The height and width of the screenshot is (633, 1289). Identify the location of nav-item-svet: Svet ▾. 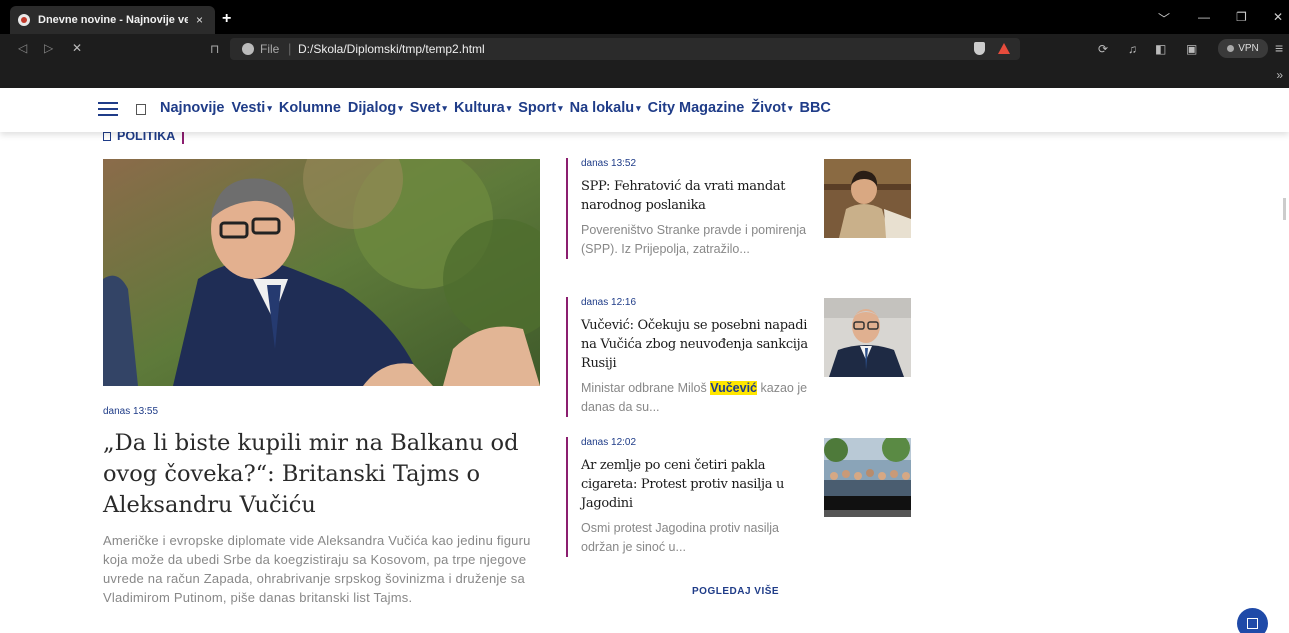
(428, 108).